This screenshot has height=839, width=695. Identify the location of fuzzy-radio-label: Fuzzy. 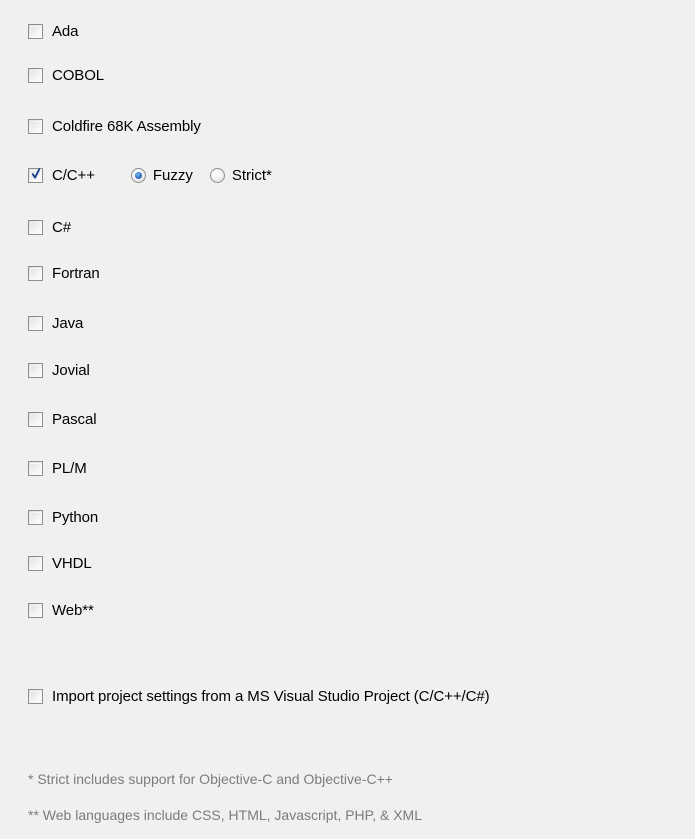
(173, 175).